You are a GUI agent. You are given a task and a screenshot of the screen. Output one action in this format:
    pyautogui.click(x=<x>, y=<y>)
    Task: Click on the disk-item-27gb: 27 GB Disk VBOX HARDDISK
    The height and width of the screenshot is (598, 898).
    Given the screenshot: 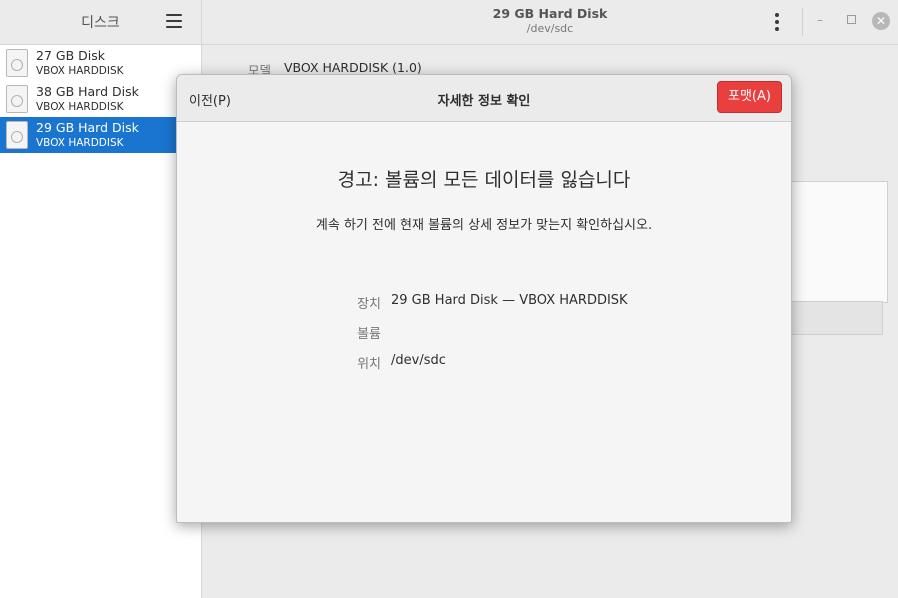 What is the action you would take?
    pyautogui.click(x=88, y=63)
    